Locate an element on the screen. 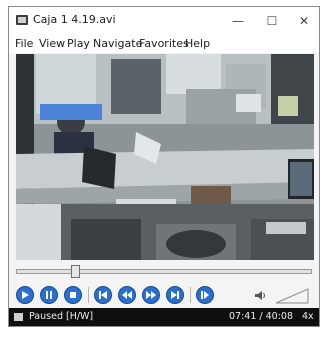  fast-forward-button is located at coordinates (151, 295).